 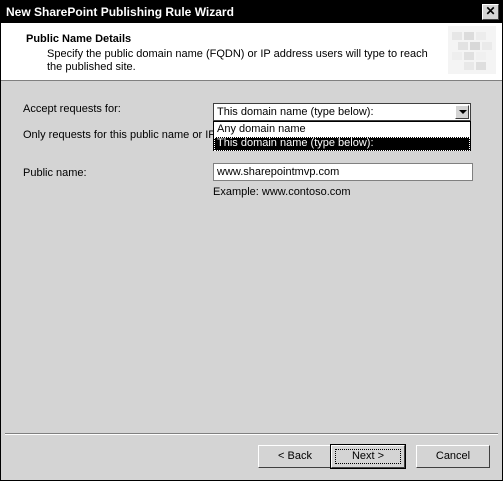 What do you see at coordinates (295, 456) in the screenshot?
I see `back-button: < Back` at bounding box center [295, 456].